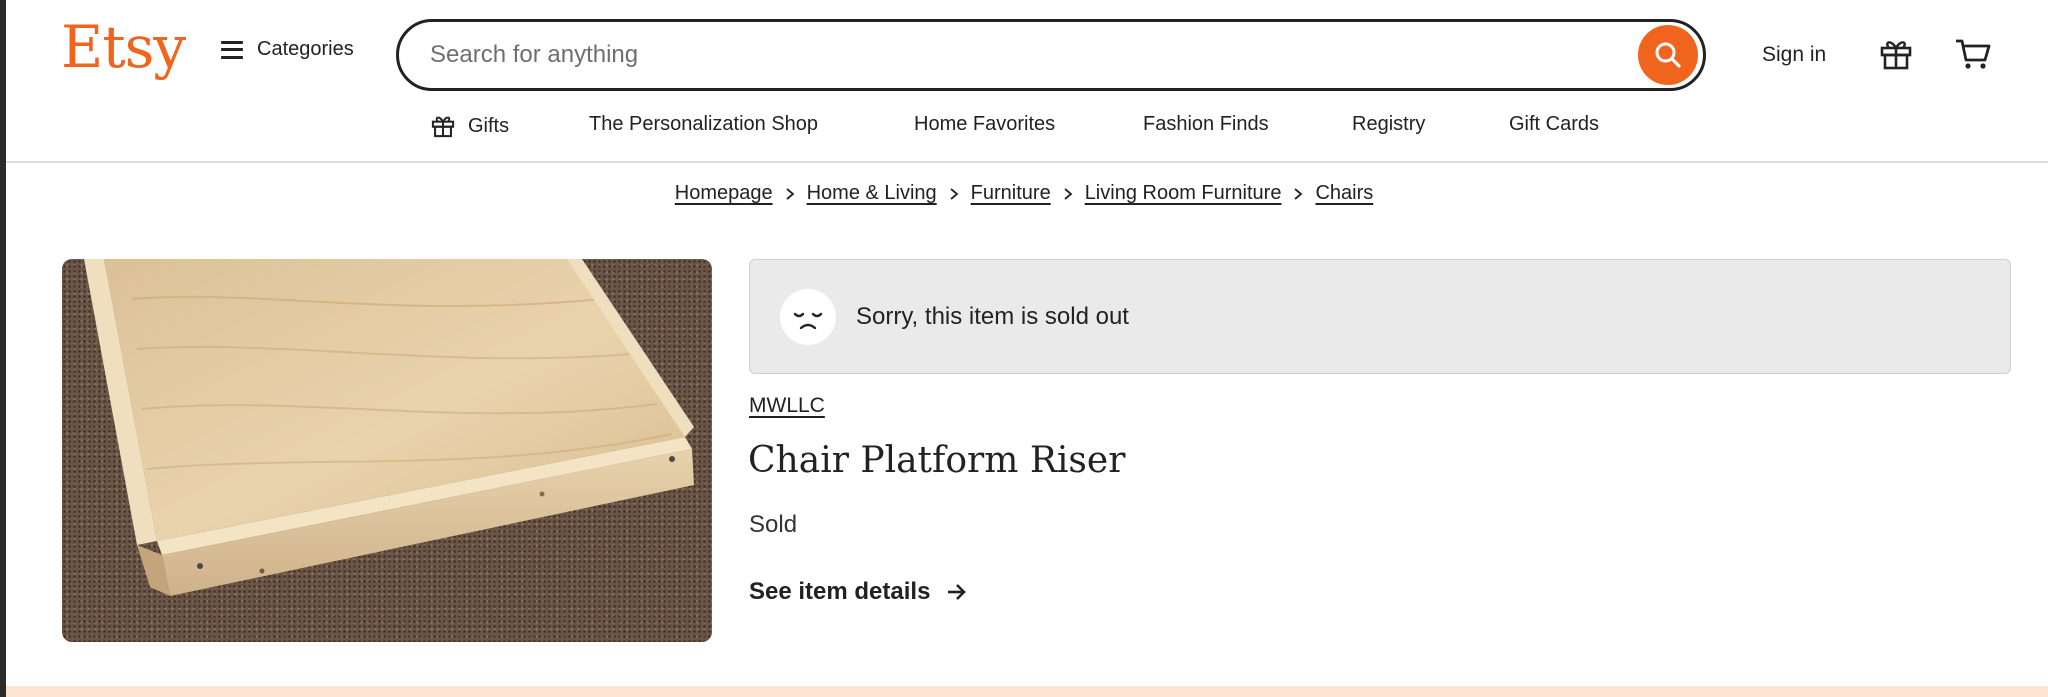 The height and width of the screenshot is (697, 2048). Describe the element at coordinates (872, 193) in the screenshot. I see `breadcrumb-home-living: Home & Living` at that location.